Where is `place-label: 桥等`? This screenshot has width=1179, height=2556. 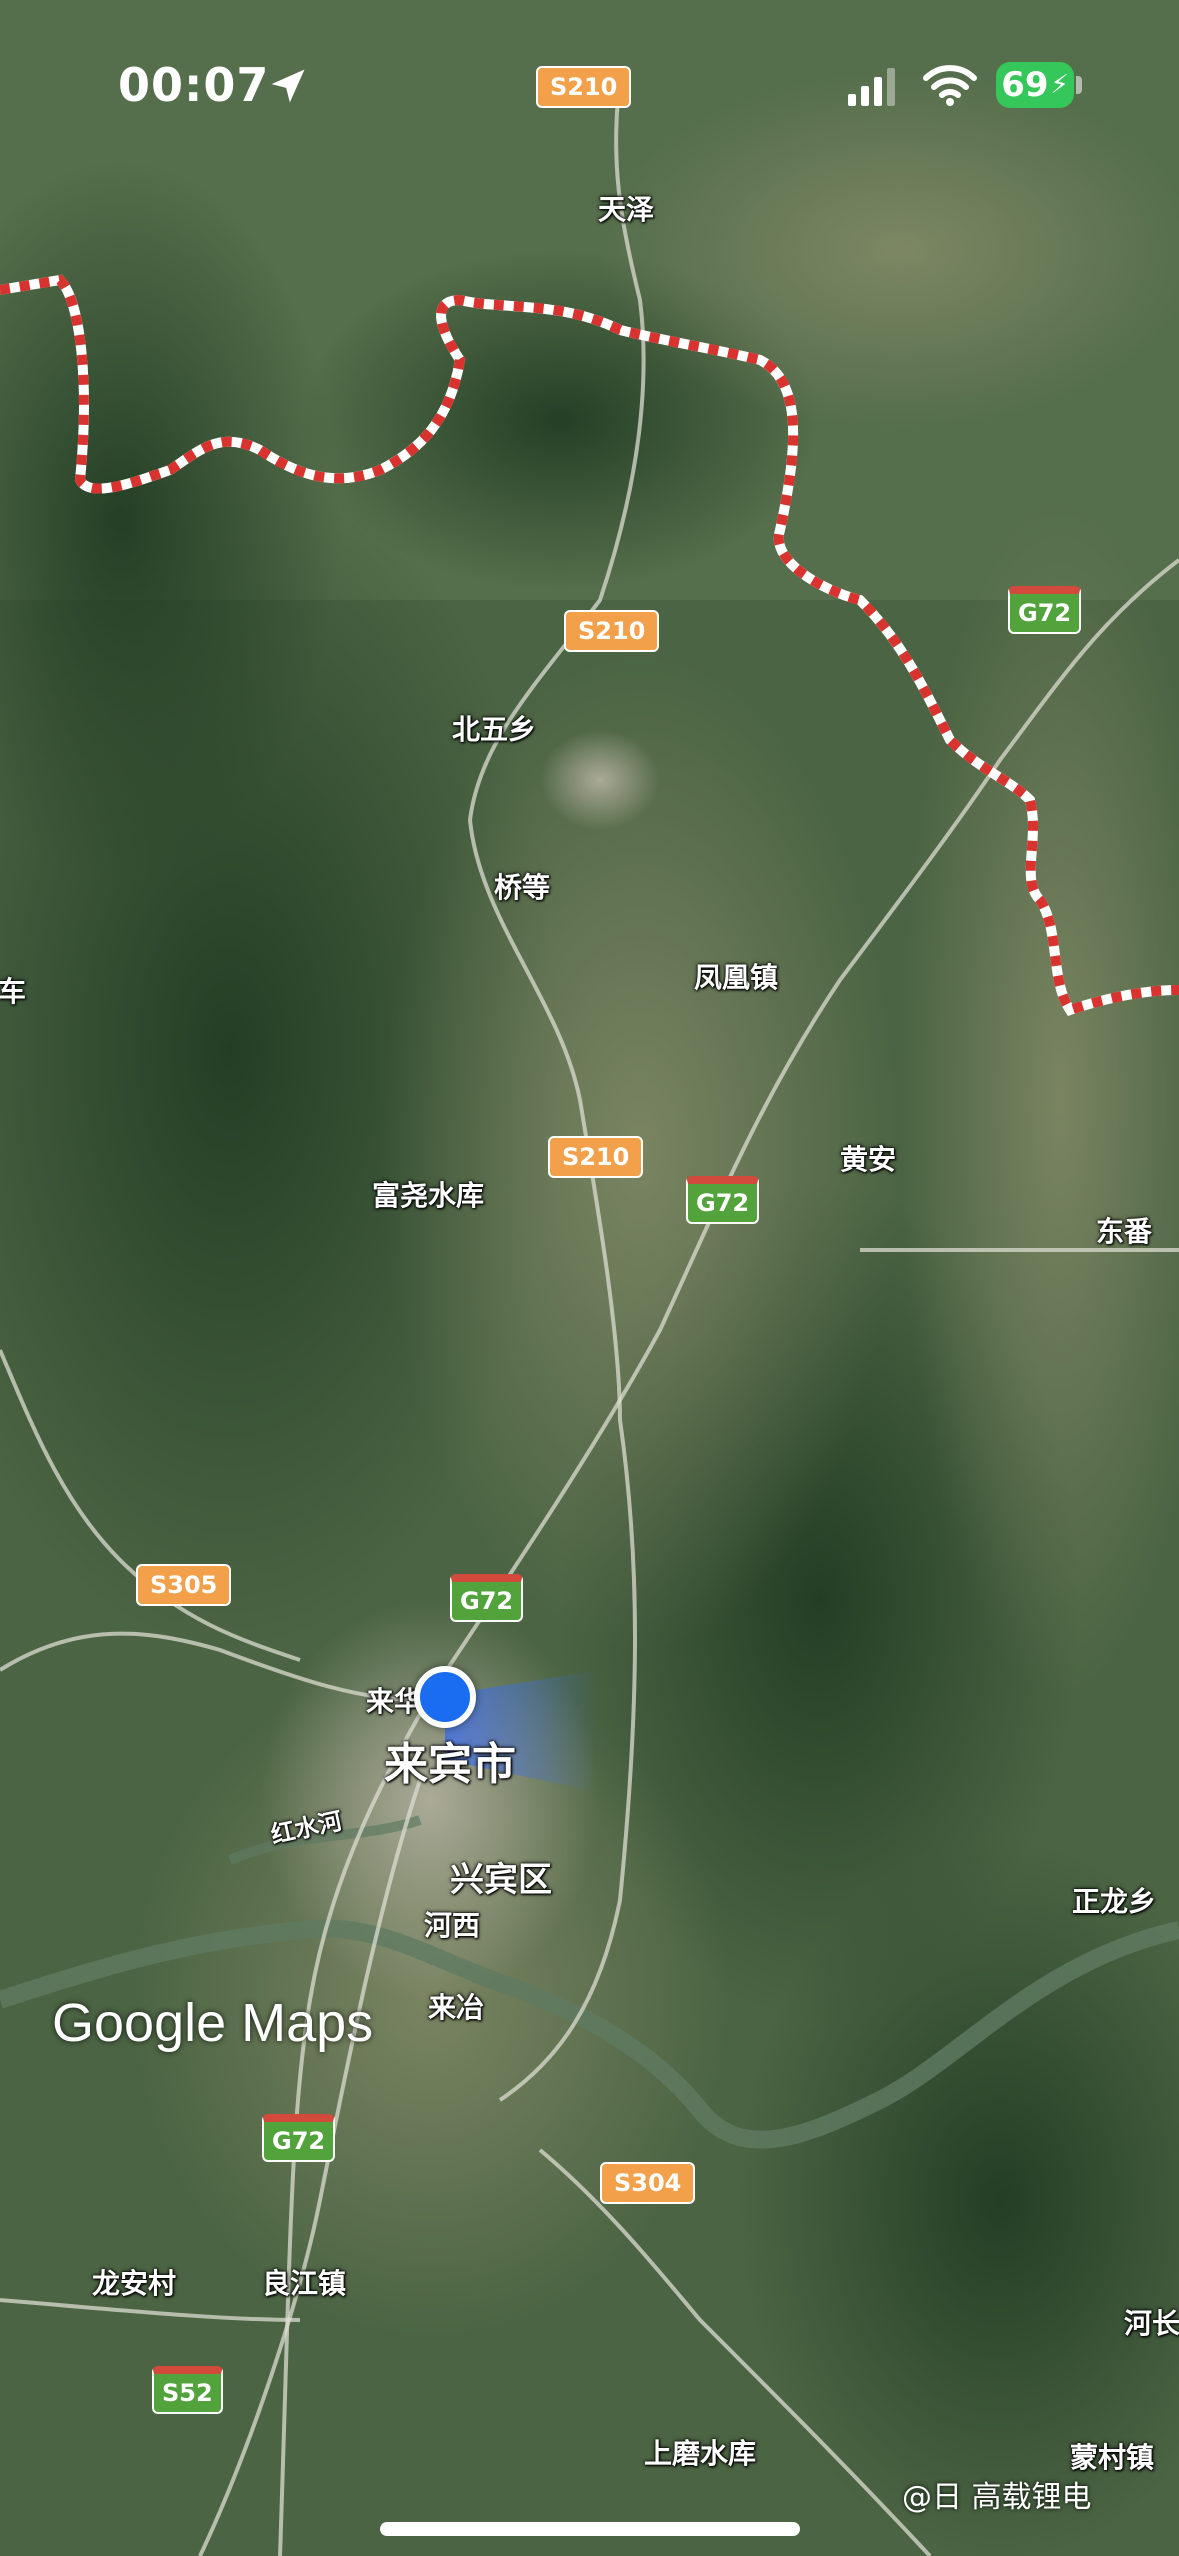 place-label: 桥等 is located at coordinates (522, 886).